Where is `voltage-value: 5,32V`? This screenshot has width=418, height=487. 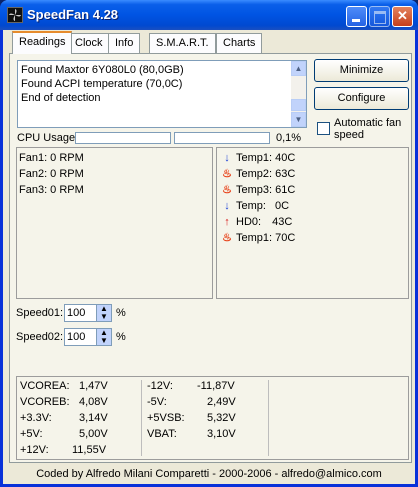 voltage-value: 5,32V is located at coordinates (221, 418).